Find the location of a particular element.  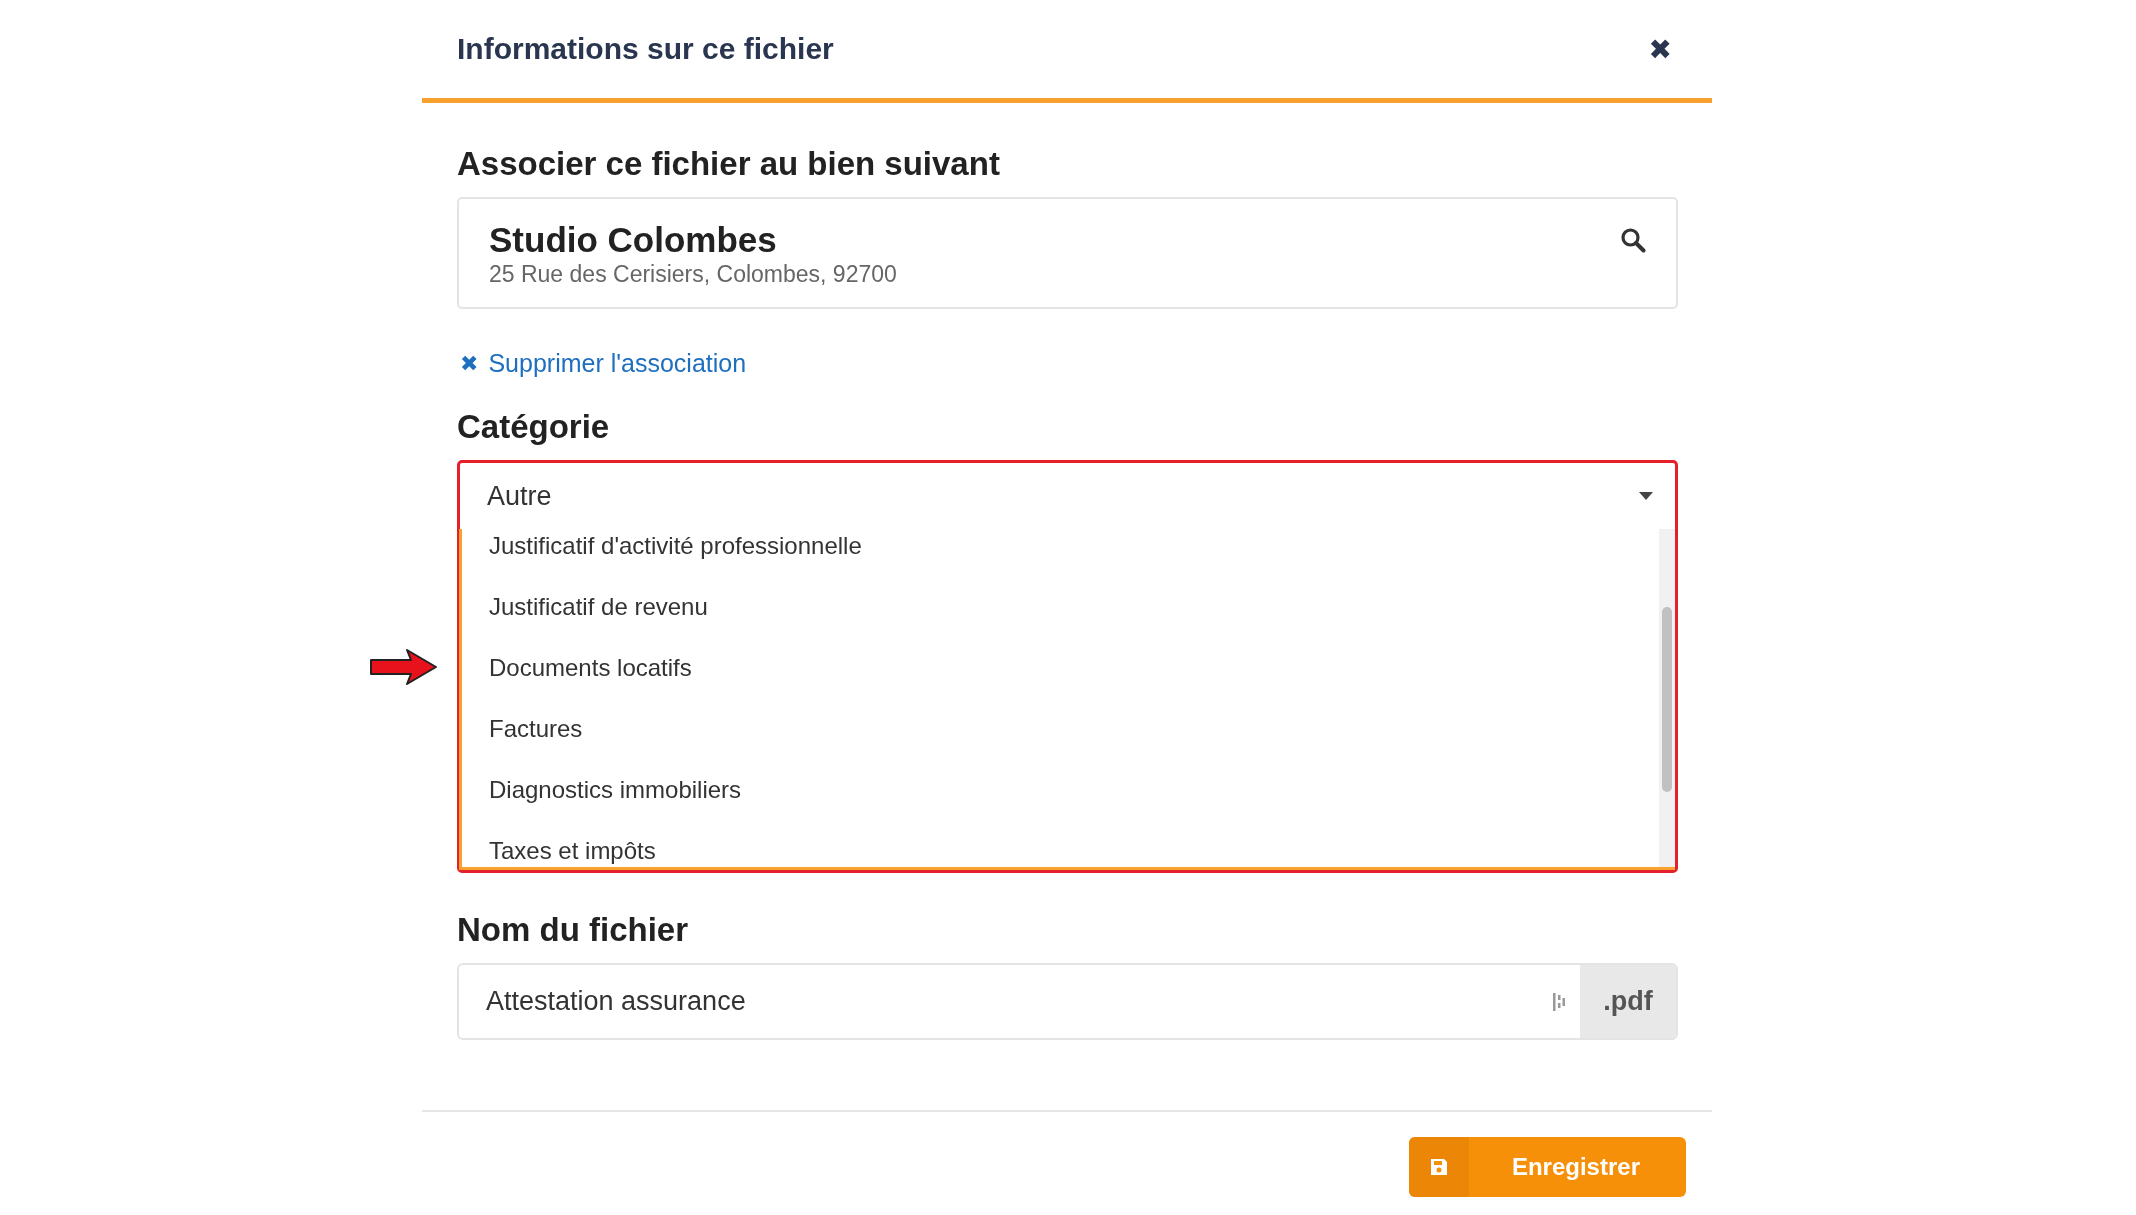

option-item: Factures is located at coordinates (1074, 728).